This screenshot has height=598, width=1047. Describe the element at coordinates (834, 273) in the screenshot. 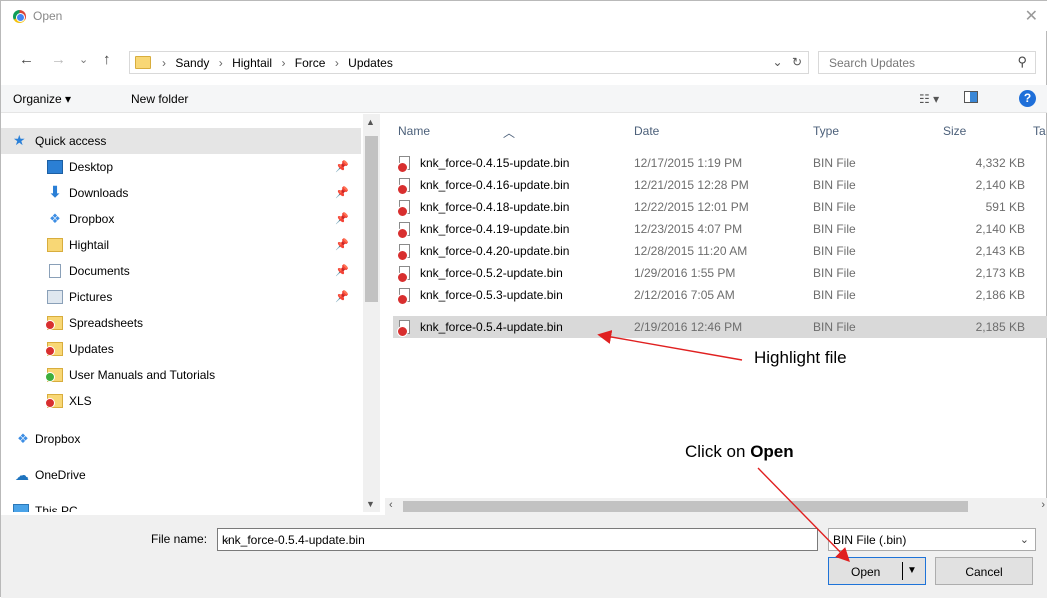

I see `file-type: BIN File` at that location.